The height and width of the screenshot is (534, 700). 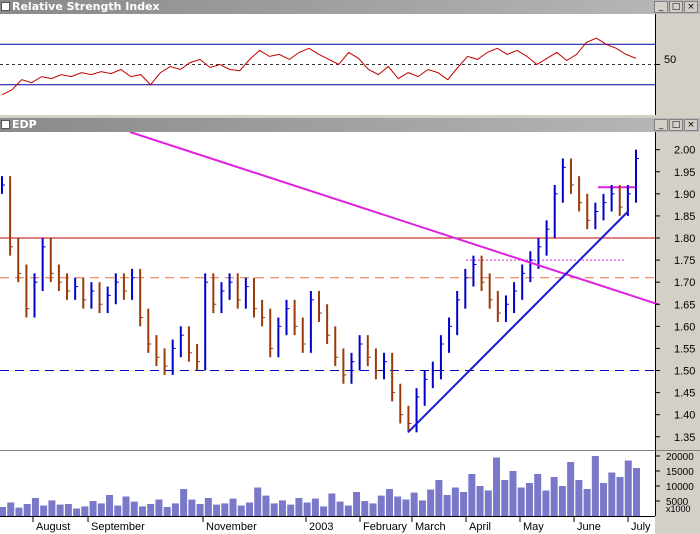 What do you see at coordinates (684, 416) in the screenshot?
I see `price-tick-label: 1.40` at bounding box center [684, 416].